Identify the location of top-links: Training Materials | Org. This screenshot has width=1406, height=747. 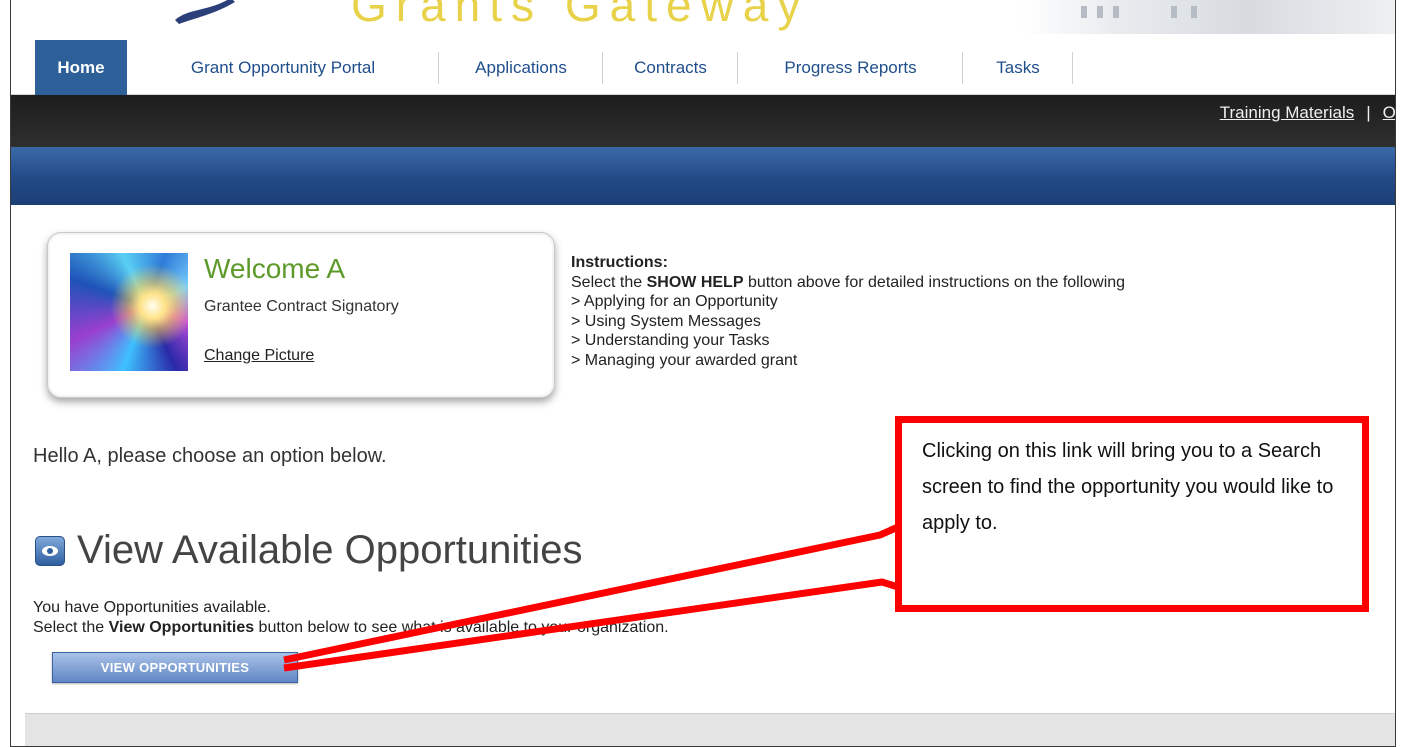
(1307, 113).